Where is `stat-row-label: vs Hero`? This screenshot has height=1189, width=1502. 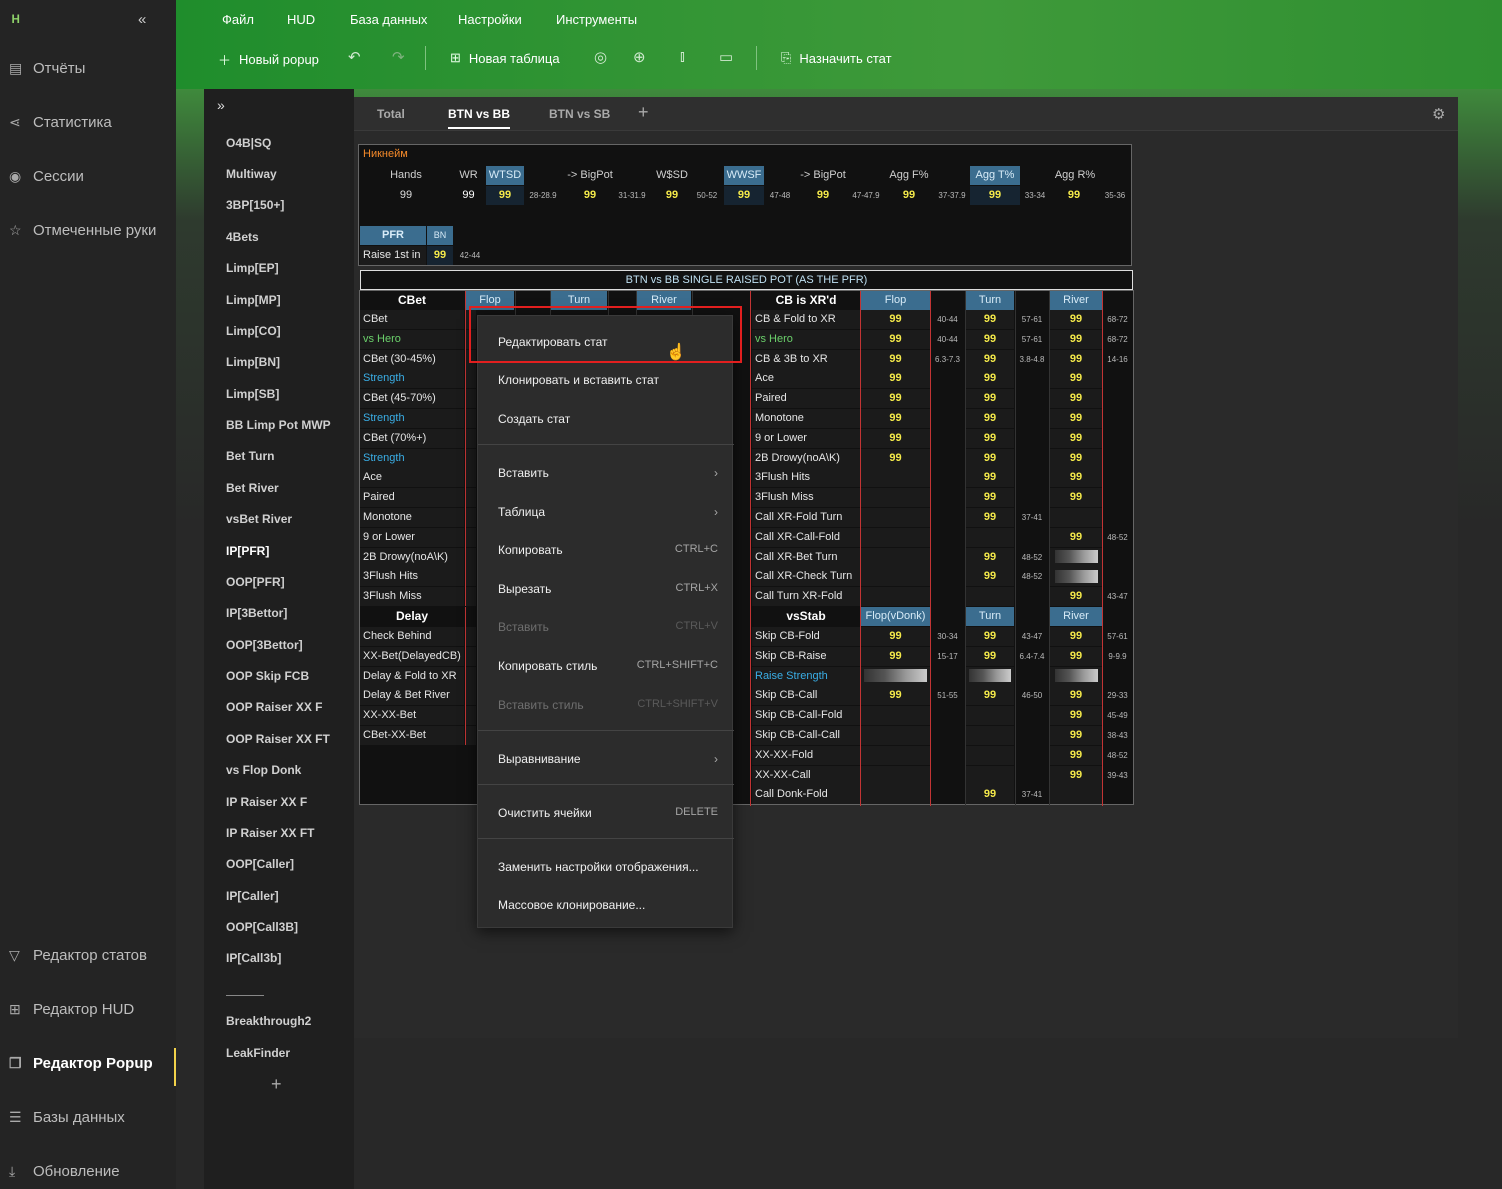
stat-row-label: vs Hero is located at coordinates (806, 339).